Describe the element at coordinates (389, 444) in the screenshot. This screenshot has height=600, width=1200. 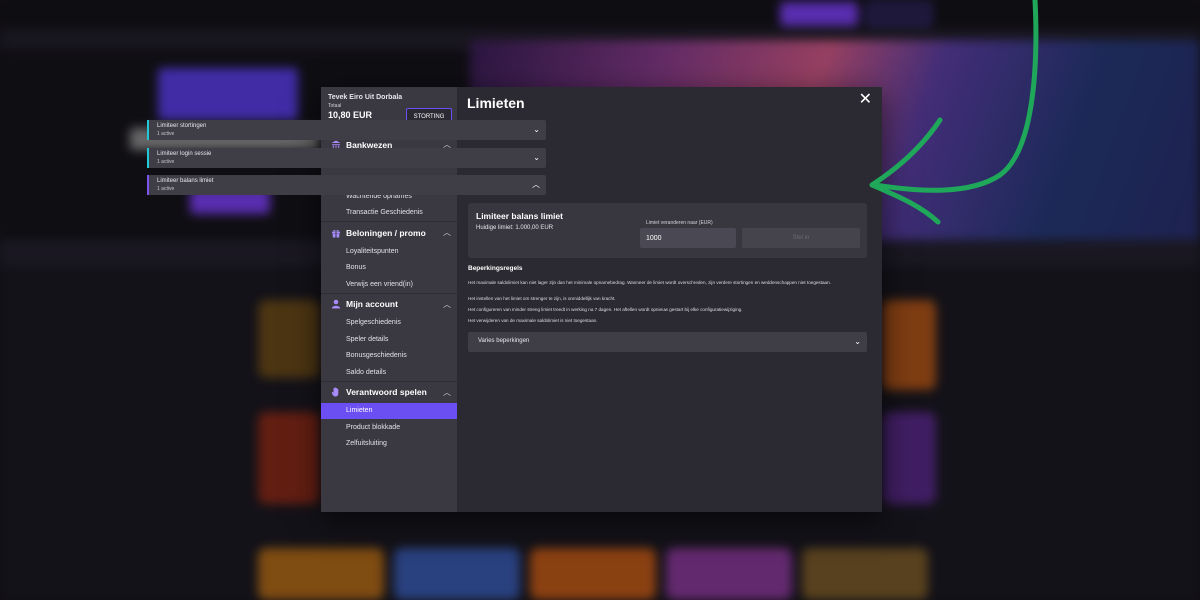
I see `sidebar-item-self-exclusion: Zelfuitsluiting` at that location.